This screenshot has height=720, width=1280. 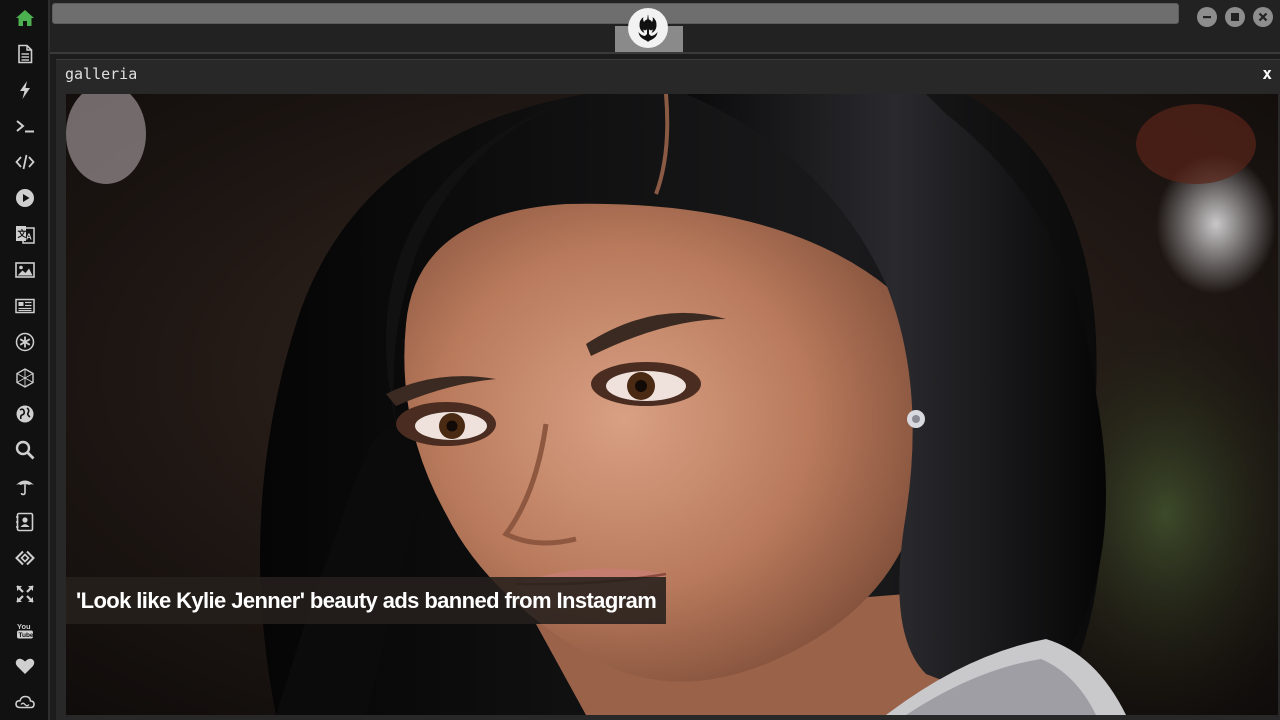 What do you see at coordinates (25, 342) in the screenshot?
I see `asterisk-icon` at bounding box center [25, 342].